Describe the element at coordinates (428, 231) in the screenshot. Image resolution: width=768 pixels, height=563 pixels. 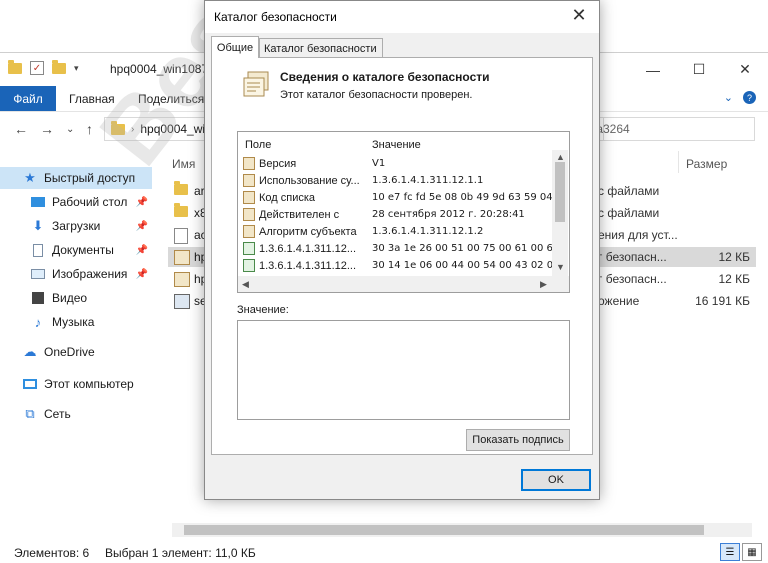
I see `field-value: 1.3.6.1.4.1.311.12.1.2` at that location.